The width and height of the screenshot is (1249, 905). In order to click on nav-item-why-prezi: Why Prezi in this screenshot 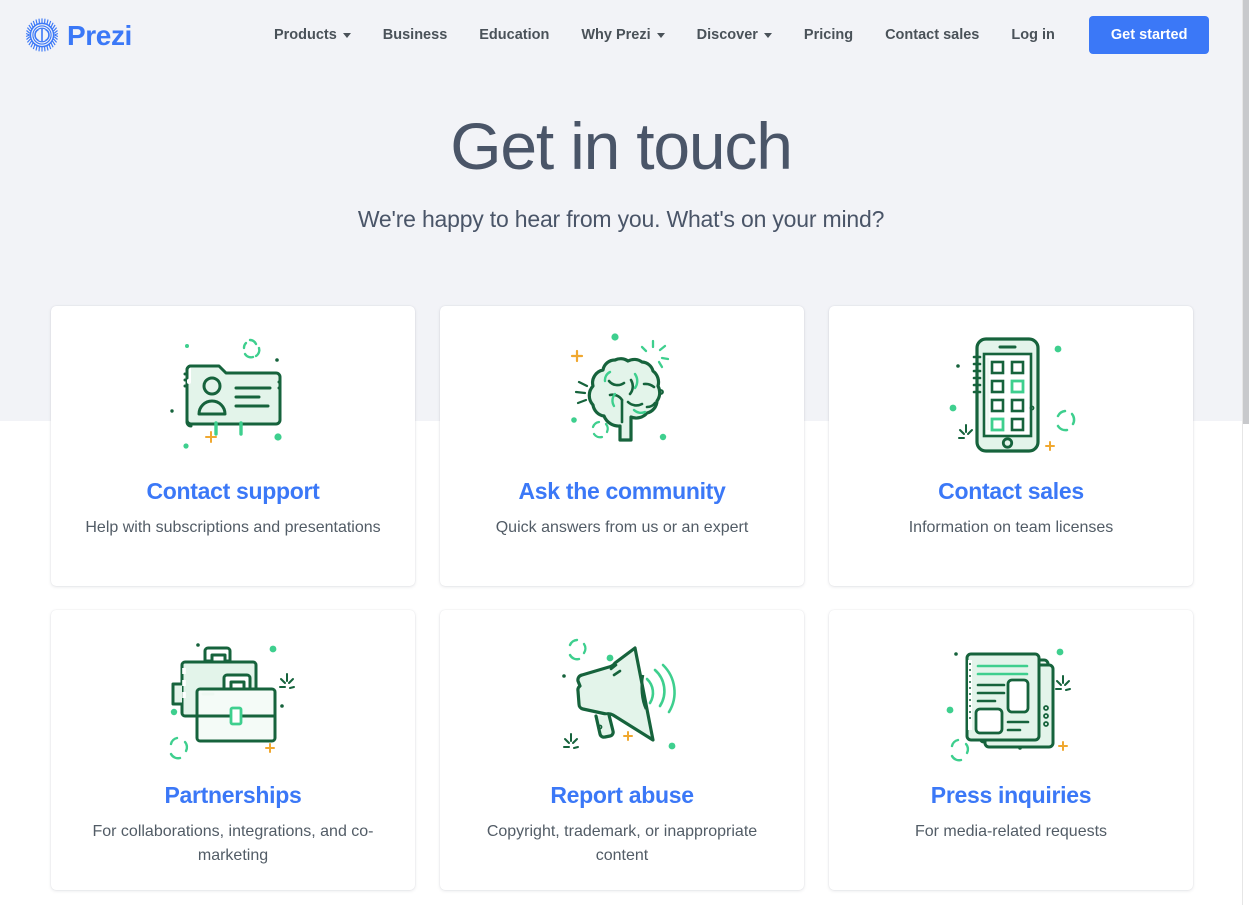, I will do `click(622, 35)`.